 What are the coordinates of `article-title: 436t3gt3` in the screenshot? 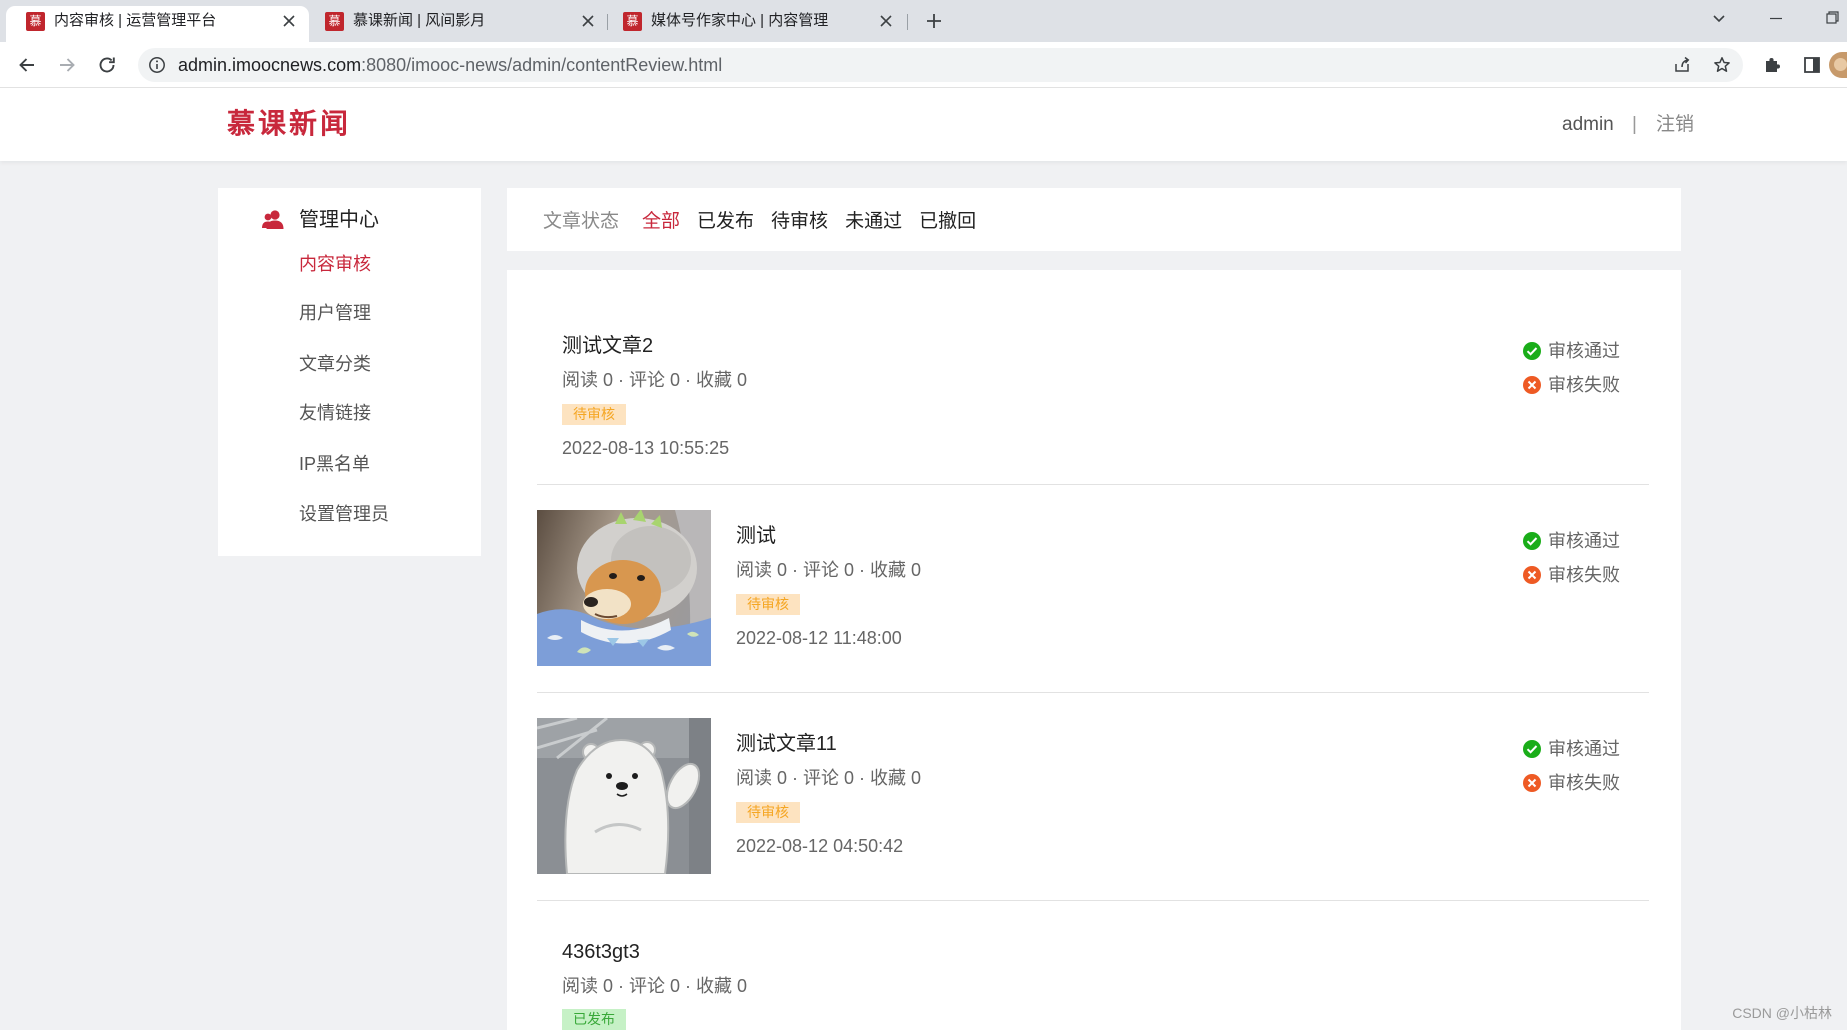 It's located at (601, 952).